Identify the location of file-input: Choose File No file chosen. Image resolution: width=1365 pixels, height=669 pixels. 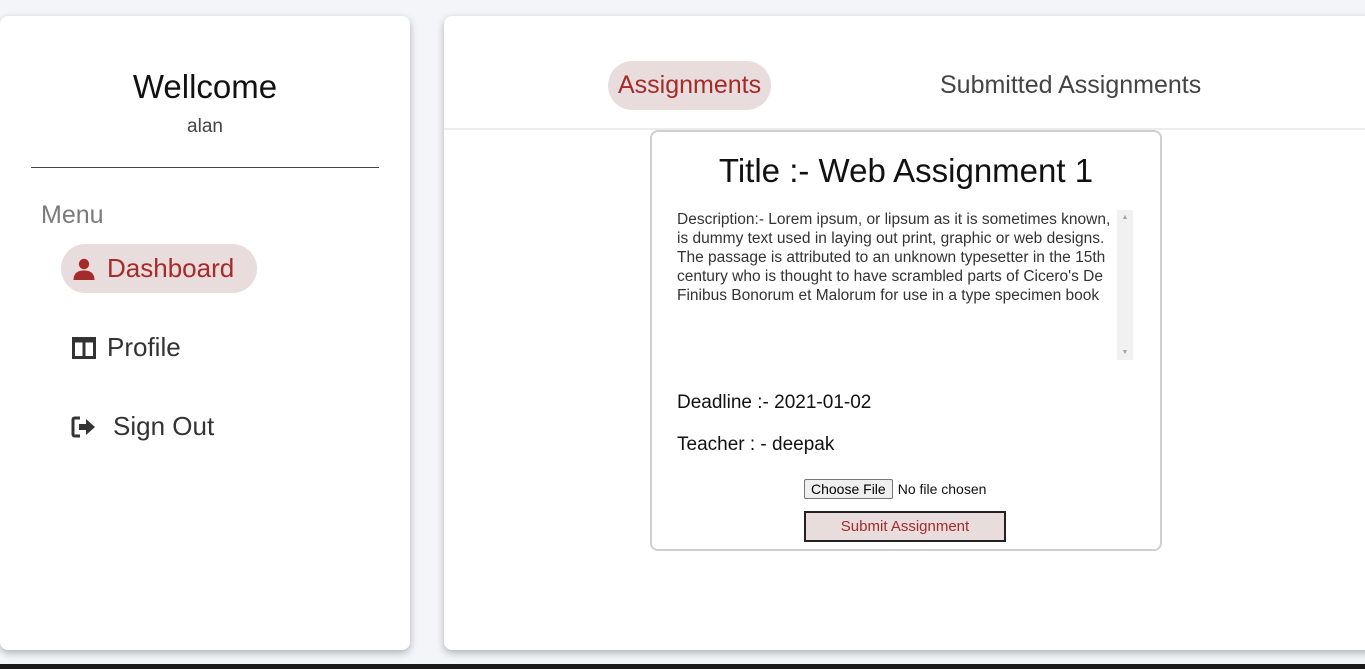
(895, 489).